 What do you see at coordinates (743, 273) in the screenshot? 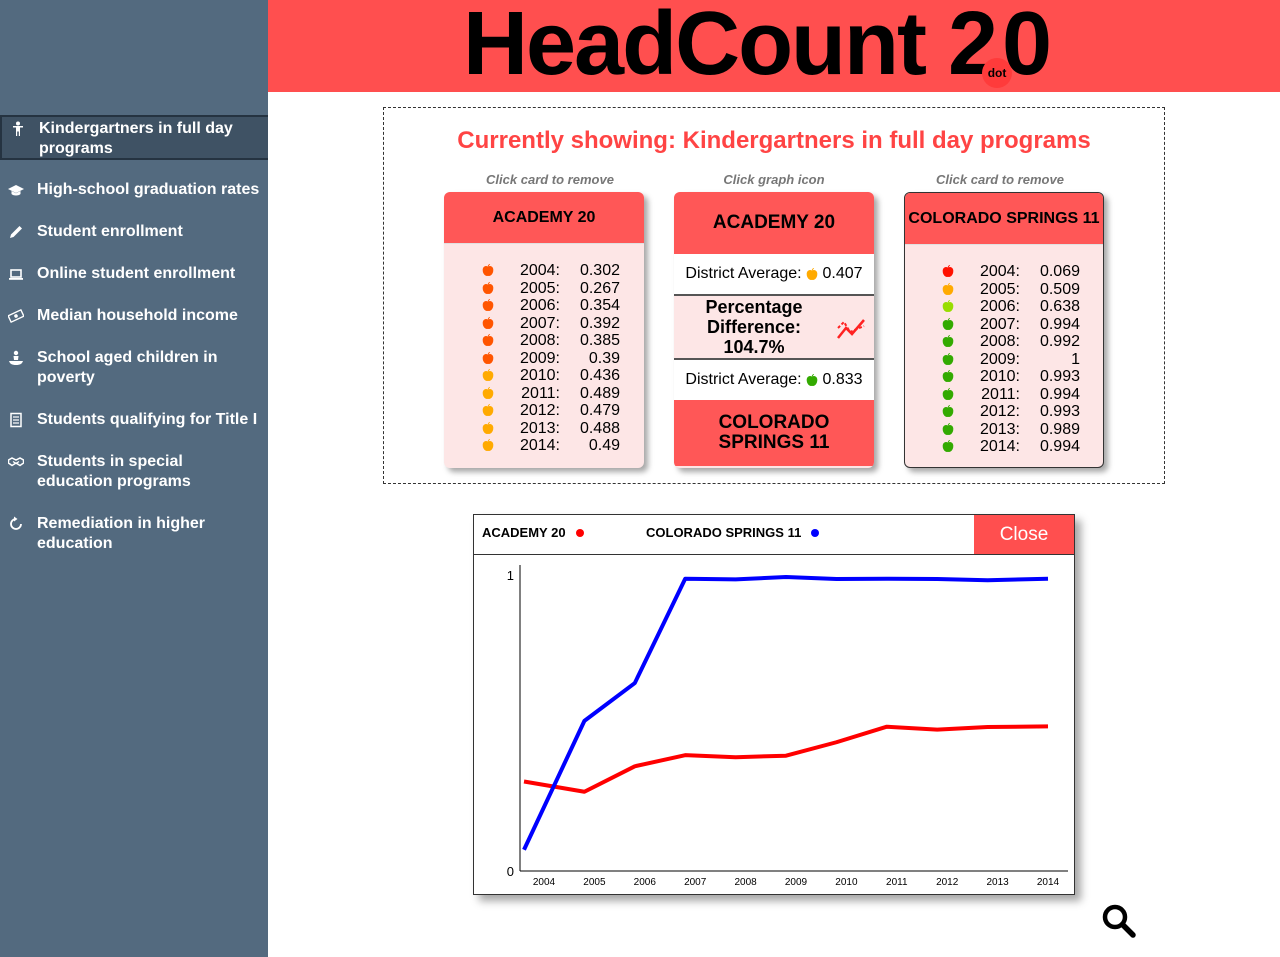
I see `avg-label: District Average:` at bounding box center [743, 273].